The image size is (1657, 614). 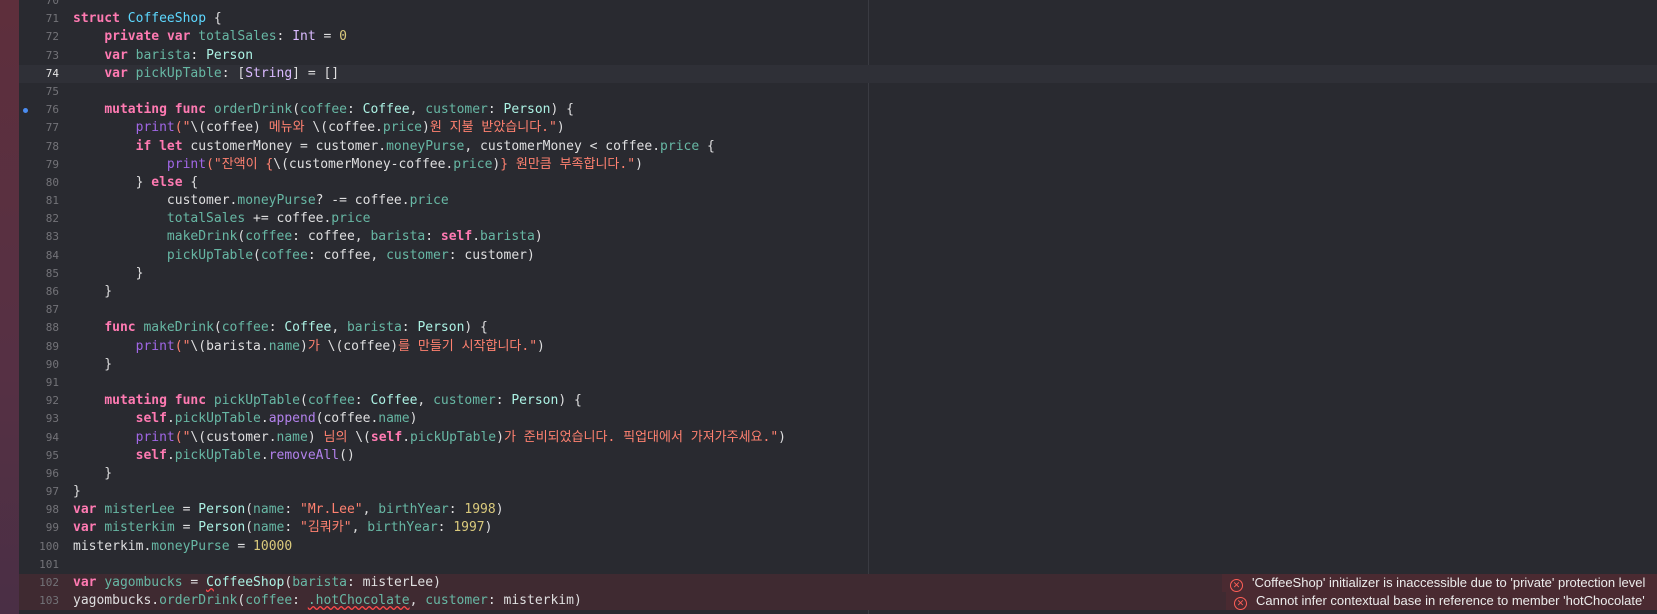 What do you see at coordinates (838, 274) in the screenshot?
I see `code-line-85: 85 }` at bounding box center [838, 274].